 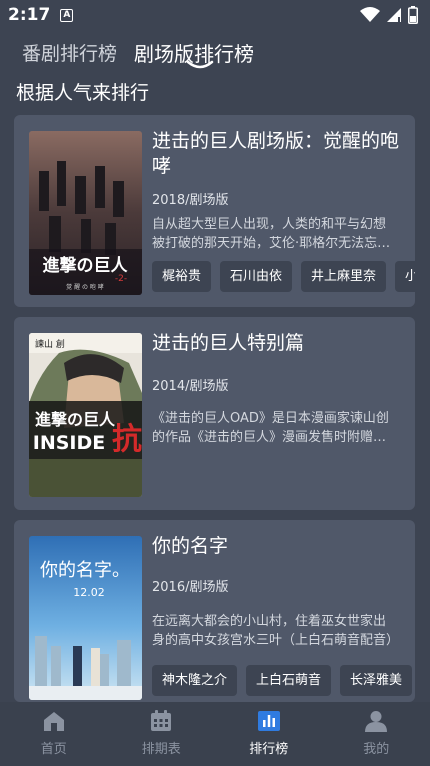 I want to click on status-bar: 2:17 A, so click(x=215, y=15).